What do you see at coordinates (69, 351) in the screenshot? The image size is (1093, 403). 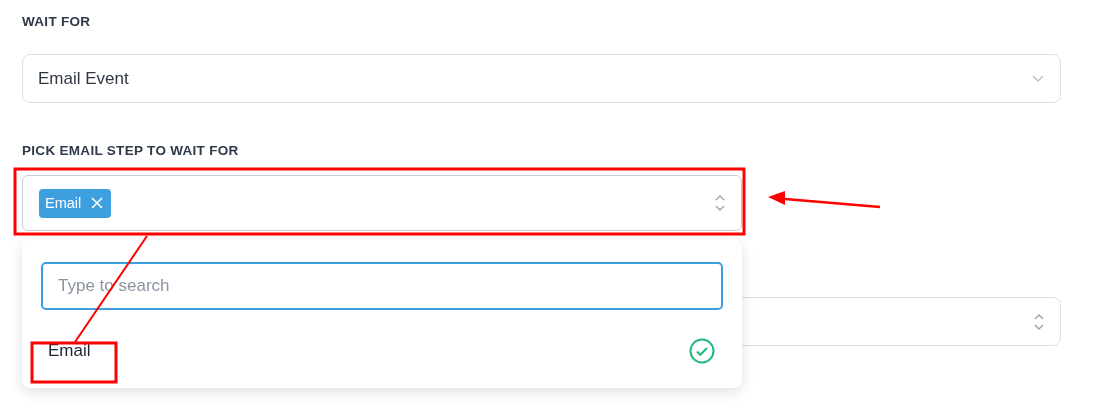 I see `option-label: Email` at bounding box center [69, 351].